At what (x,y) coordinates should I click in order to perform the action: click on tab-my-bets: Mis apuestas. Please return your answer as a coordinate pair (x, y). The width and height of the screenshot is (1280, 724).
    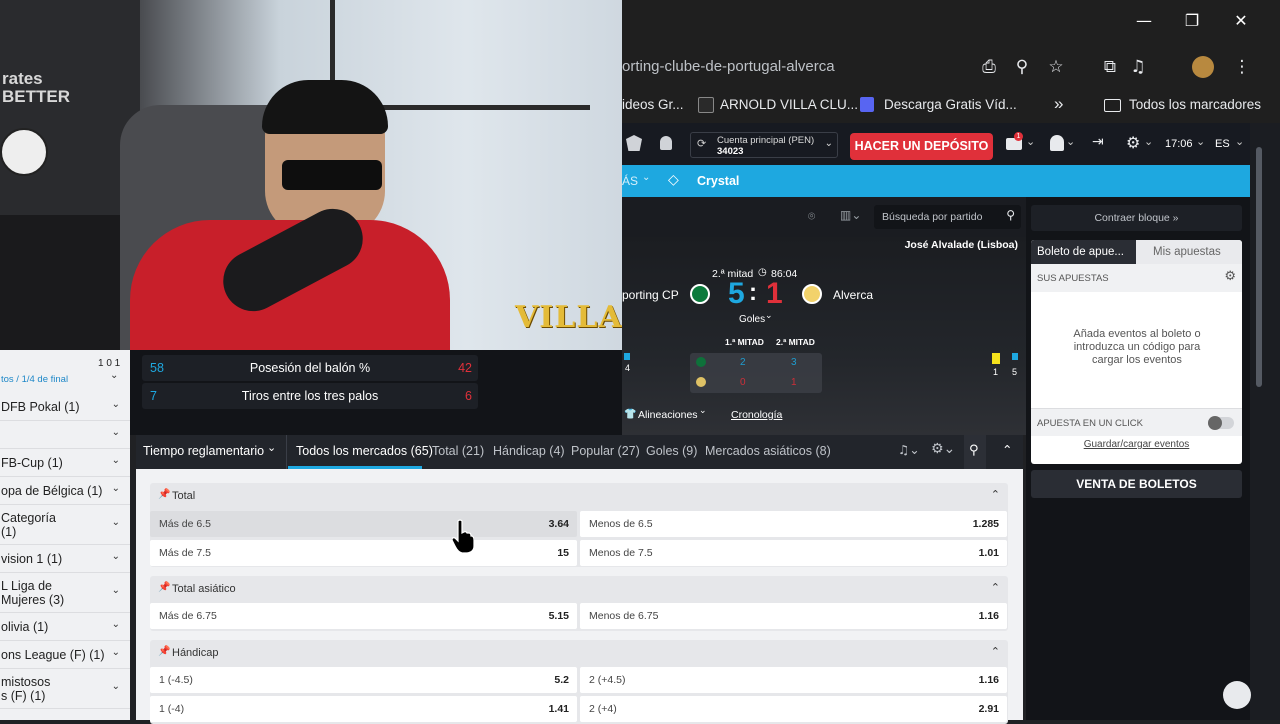
    Looking at the image, I should click on (1187, 252).